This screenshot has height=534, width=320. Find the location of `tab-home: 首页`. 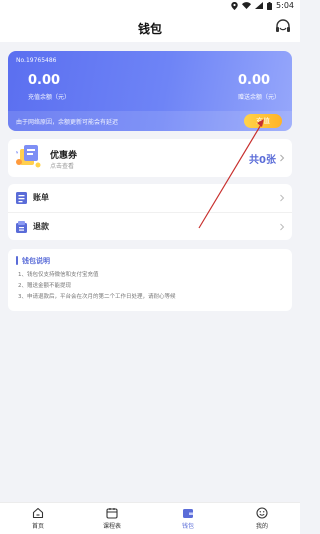

tab-home: 首页 is located at coordinates (38, 519).